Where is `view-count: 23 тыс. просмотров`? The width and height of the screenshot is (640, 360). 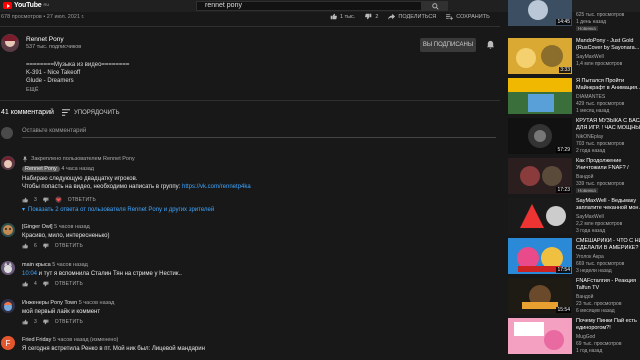 view-count: 23 тыс. просмотров is located at coordinates (599, 304).